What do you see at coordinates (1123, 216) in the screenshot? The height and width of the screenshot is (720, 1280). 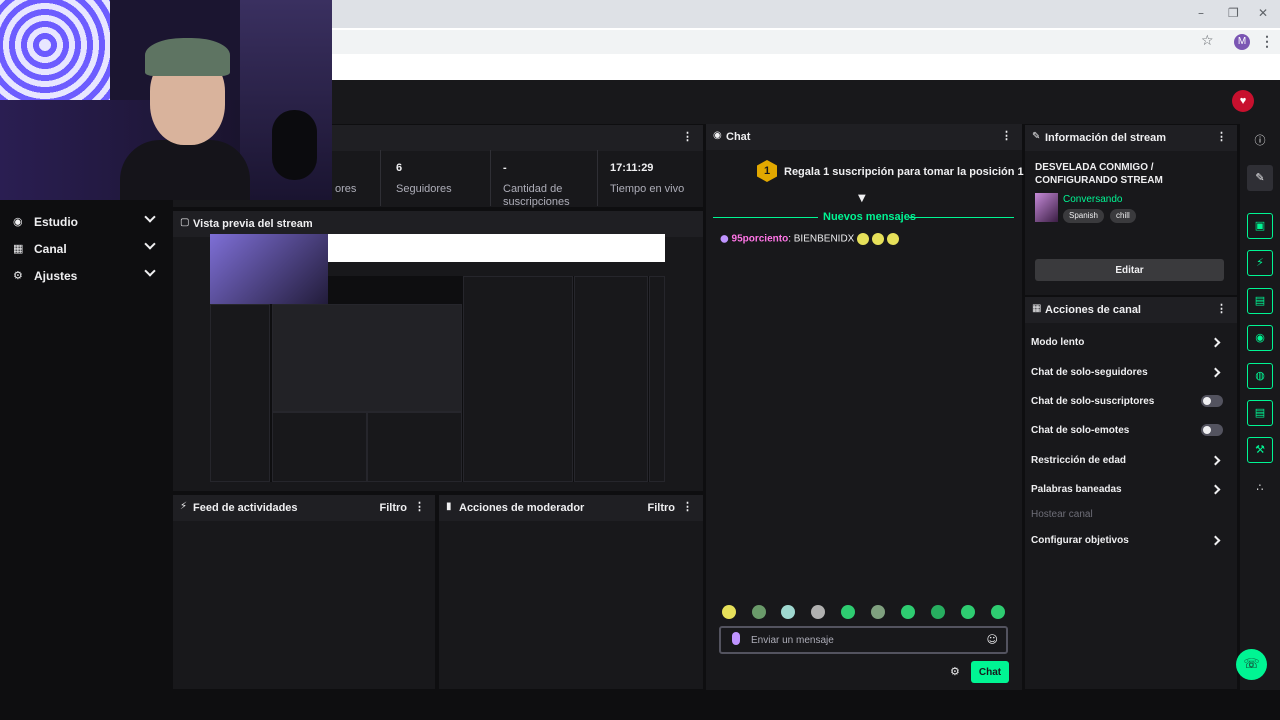 I see `stream-tag: chill` at bounding box center [1123, 216].